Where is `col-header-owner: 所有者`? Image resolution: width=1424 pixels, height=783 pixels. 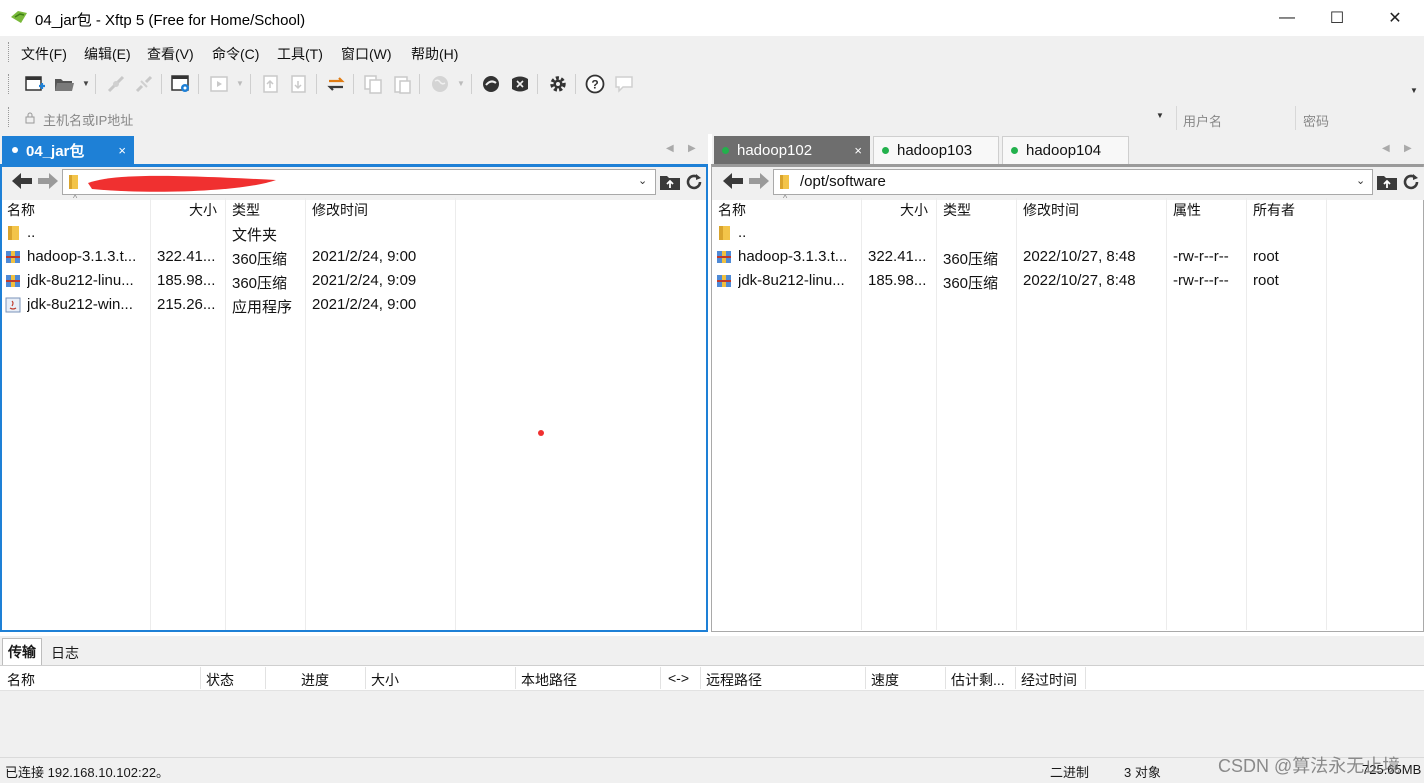
col-header-owner: 所有者 is located at coordinates (1274, 211).